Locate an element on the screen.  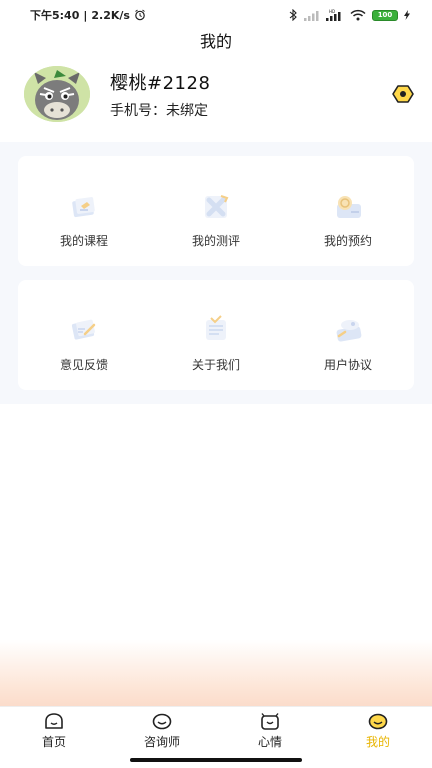
menu-item-course: 我的课程 is located at coordinates (84, 211).